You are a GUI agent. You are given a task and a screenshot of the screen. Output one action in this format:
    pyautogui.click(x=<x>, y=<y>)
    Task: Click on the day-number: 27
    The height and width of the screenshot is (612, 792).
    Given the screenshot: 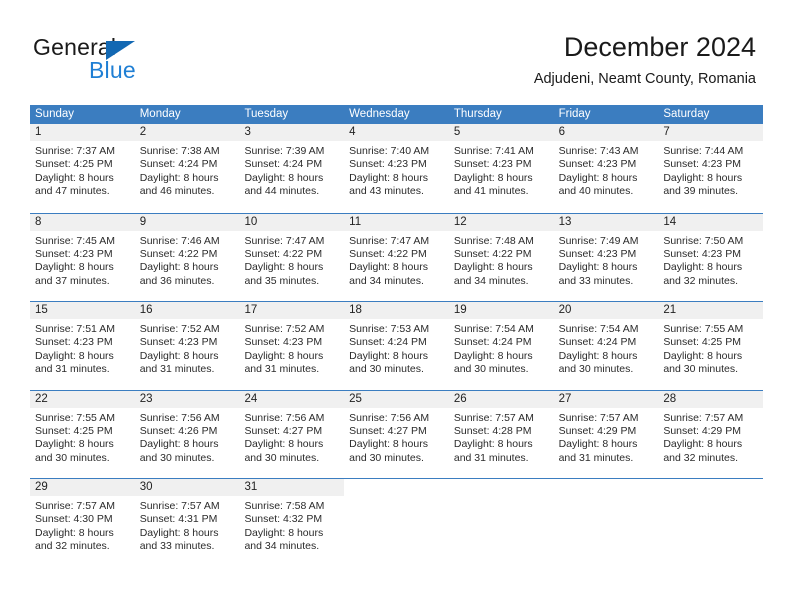 What is the action you would take?
    pyautogui.click(x=606, y=399)
    